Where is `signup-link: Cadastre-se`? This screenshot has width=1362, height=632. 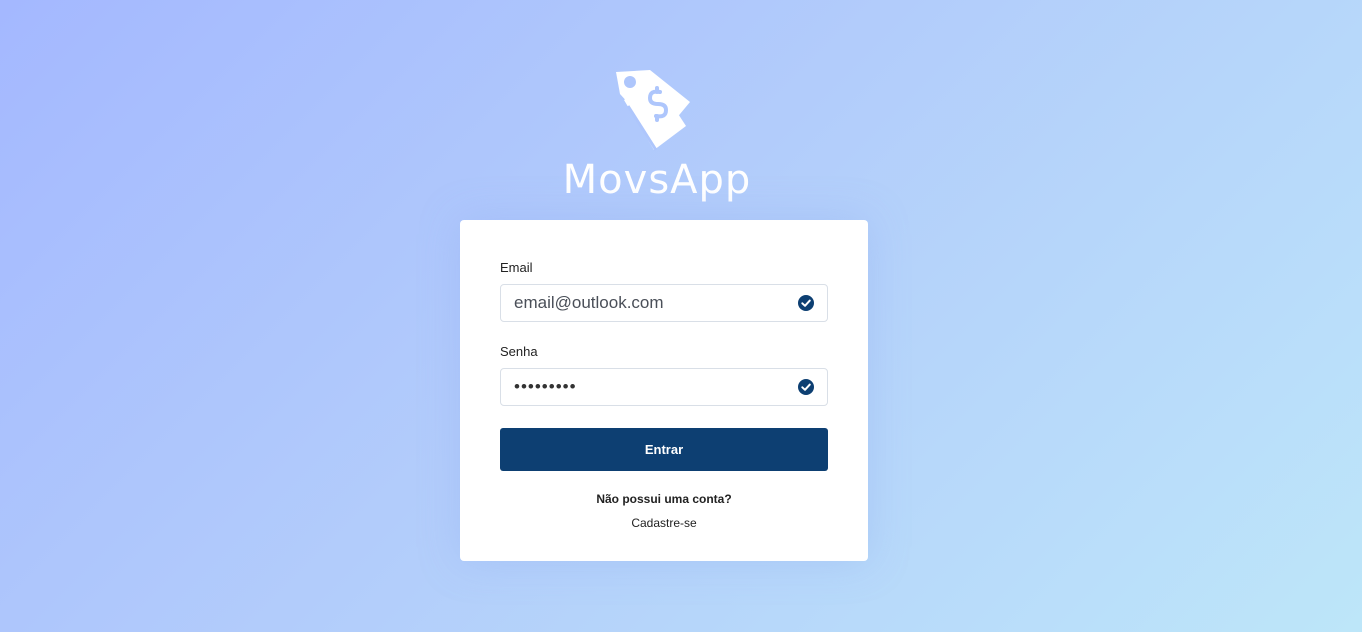 signup-link: Cadastre-se is located at coordinates (664, 523).